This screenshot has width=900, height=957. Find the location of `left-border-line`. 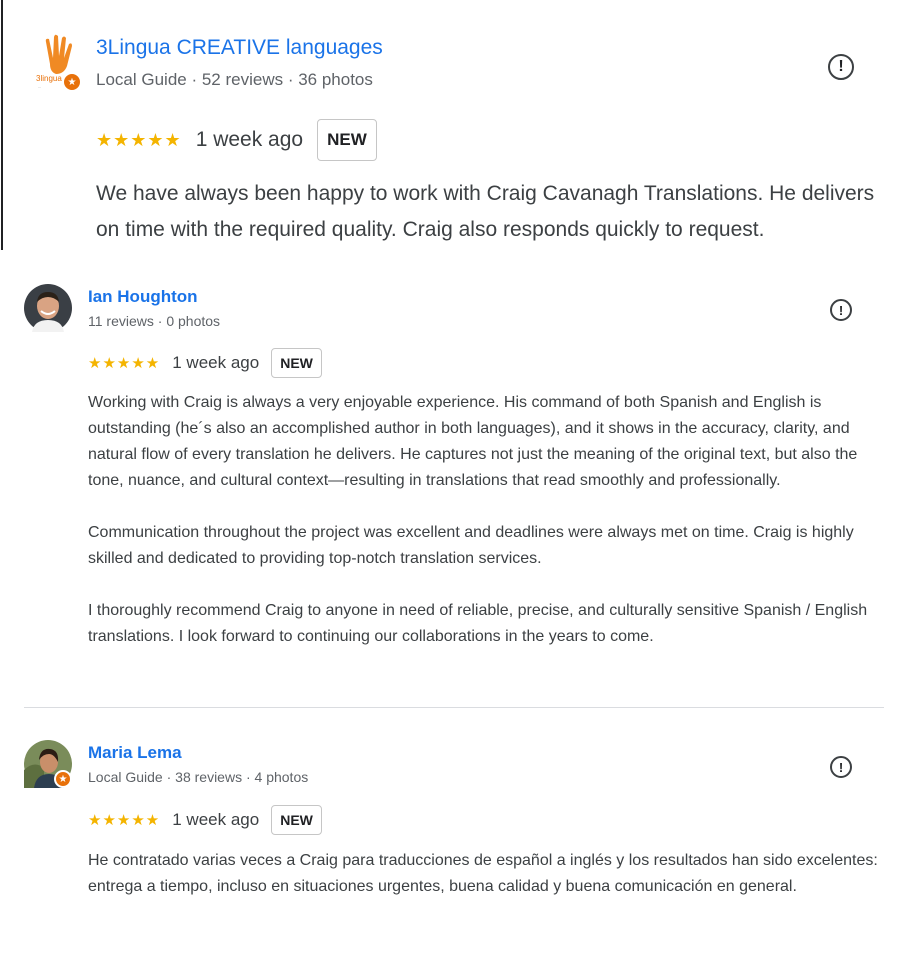

left-border-line is located at coordinates (2, 125).